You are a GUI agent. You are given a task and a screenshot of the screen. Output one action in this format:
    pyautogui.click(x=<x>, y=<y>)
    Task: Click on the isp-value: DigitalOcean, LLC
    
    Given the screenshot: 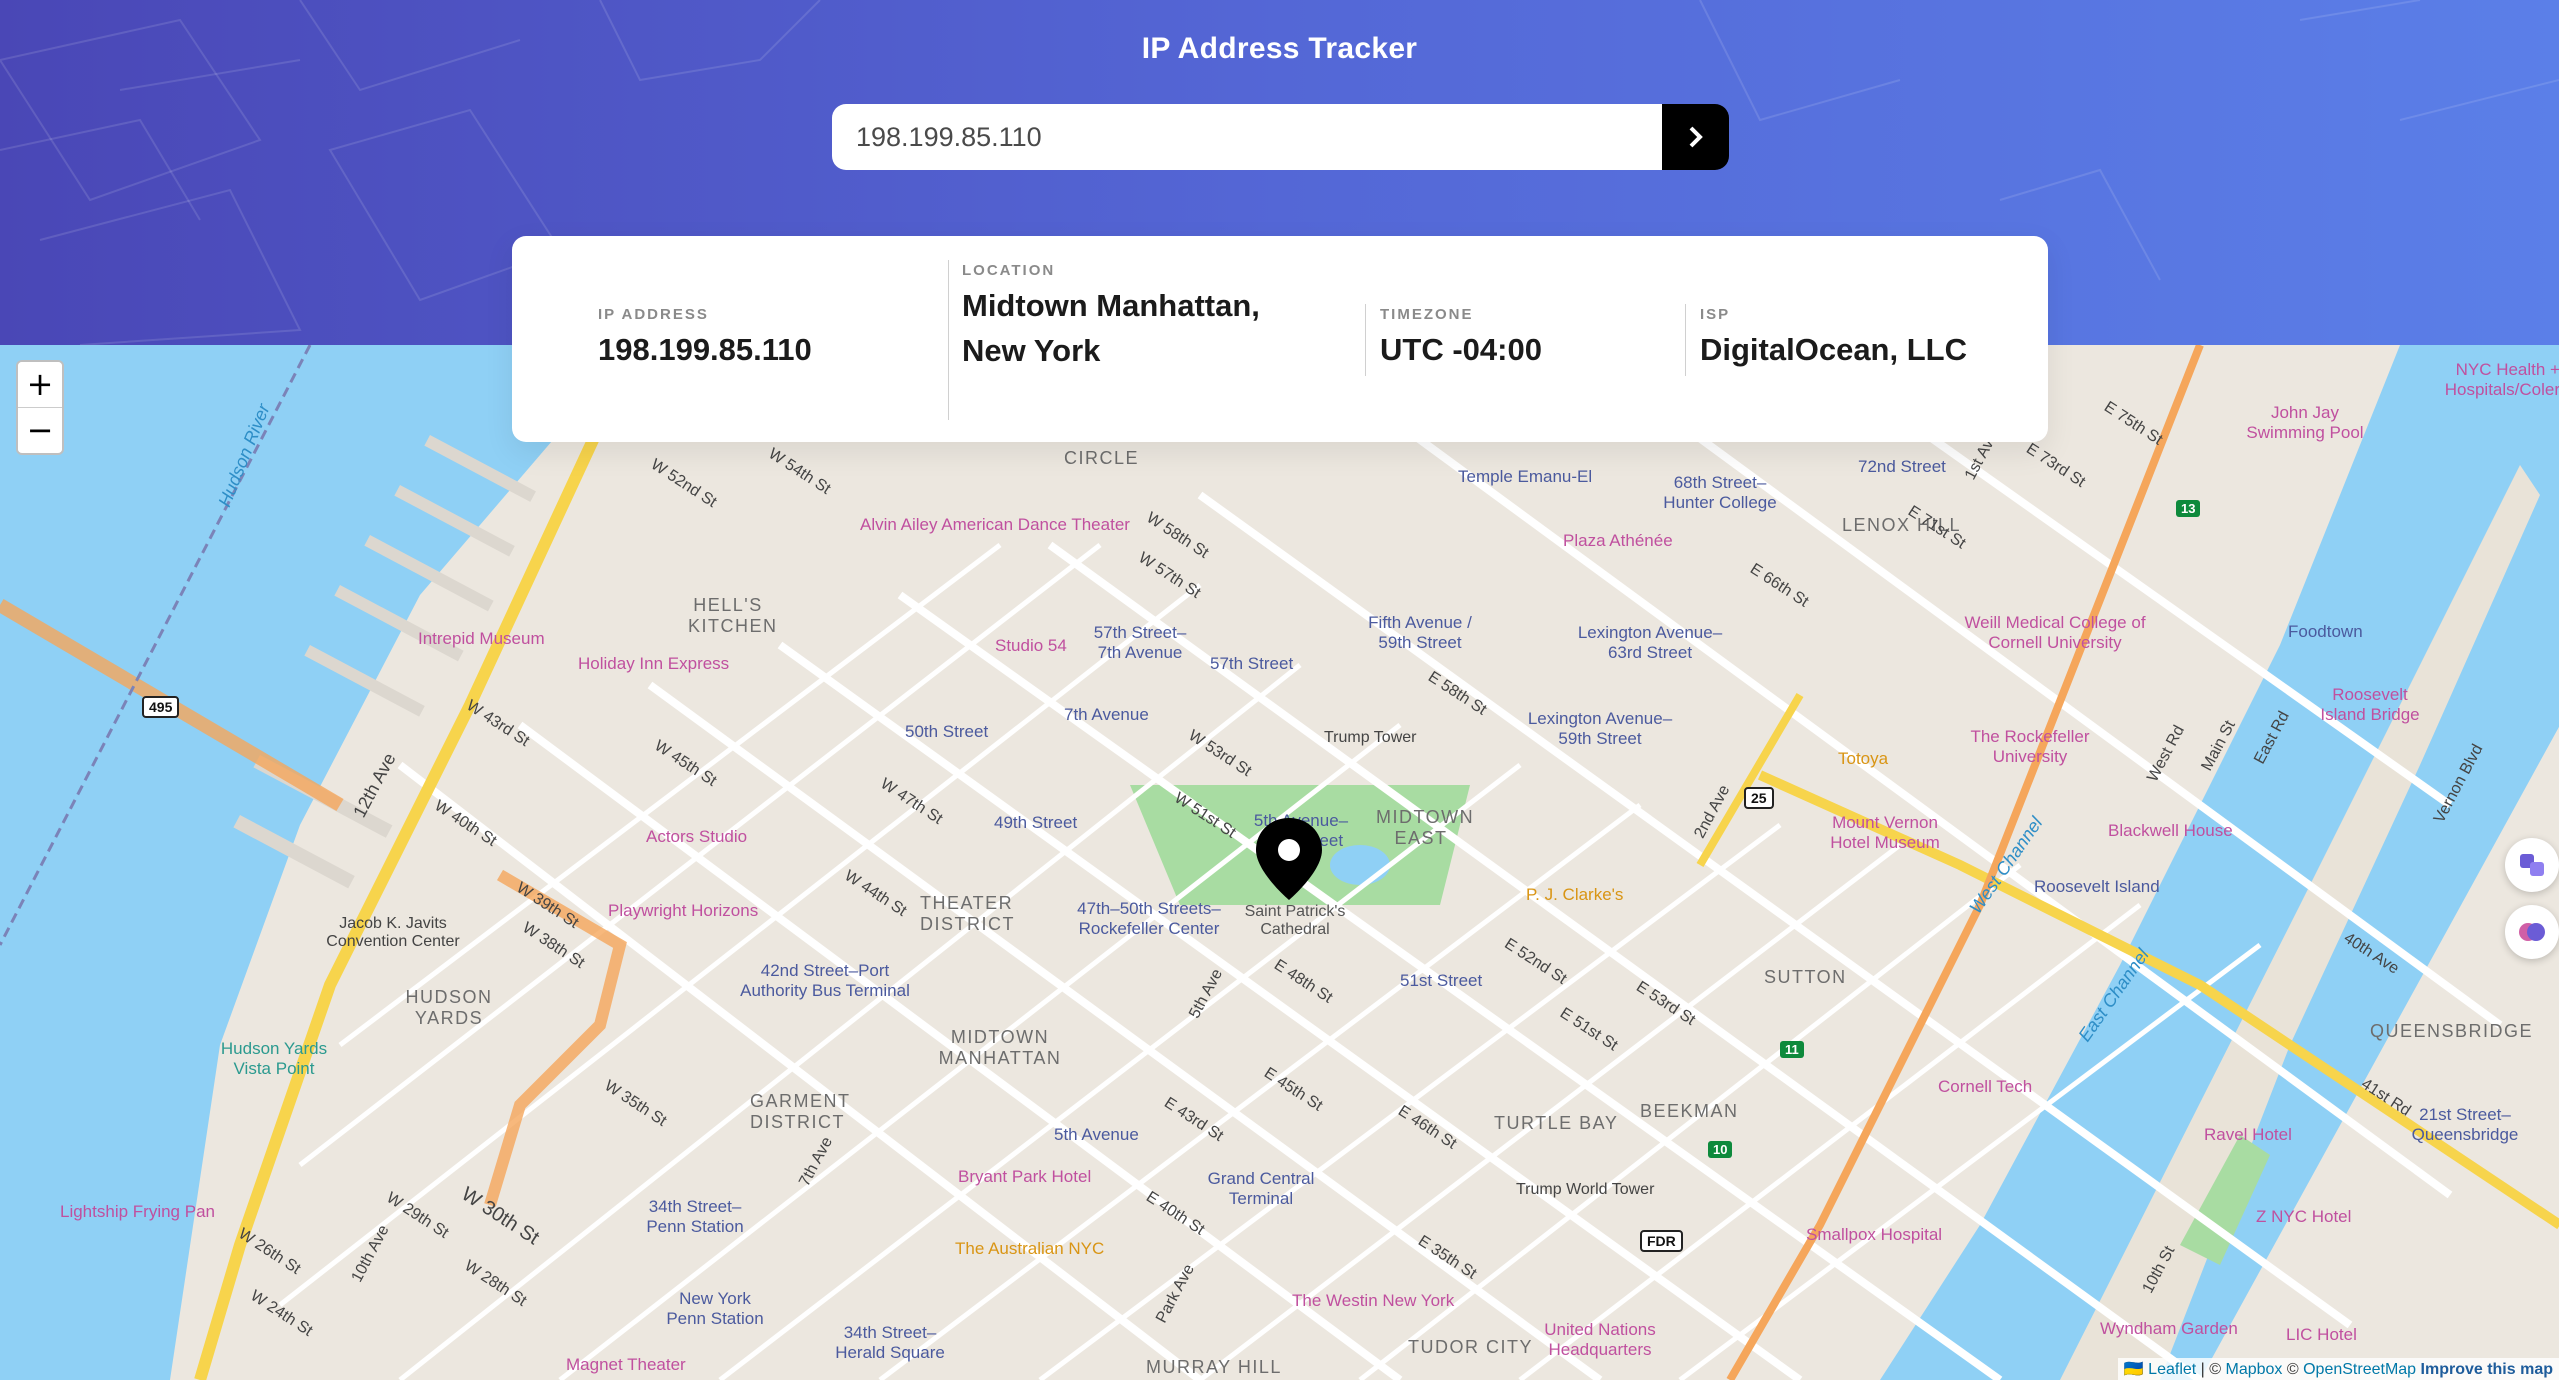 What is the action you would take?
    pyautogui.click(x=1833, y=349)
    